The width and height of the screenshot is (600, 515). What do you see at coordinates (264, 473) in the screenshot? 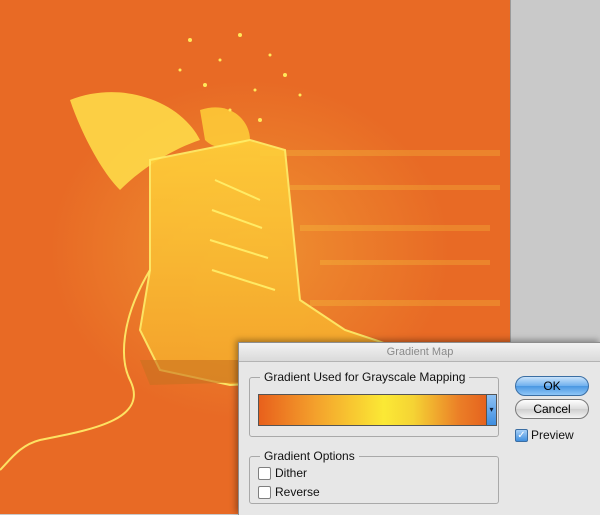
I see `dither-checkbox` at bounding box center [264, 473].